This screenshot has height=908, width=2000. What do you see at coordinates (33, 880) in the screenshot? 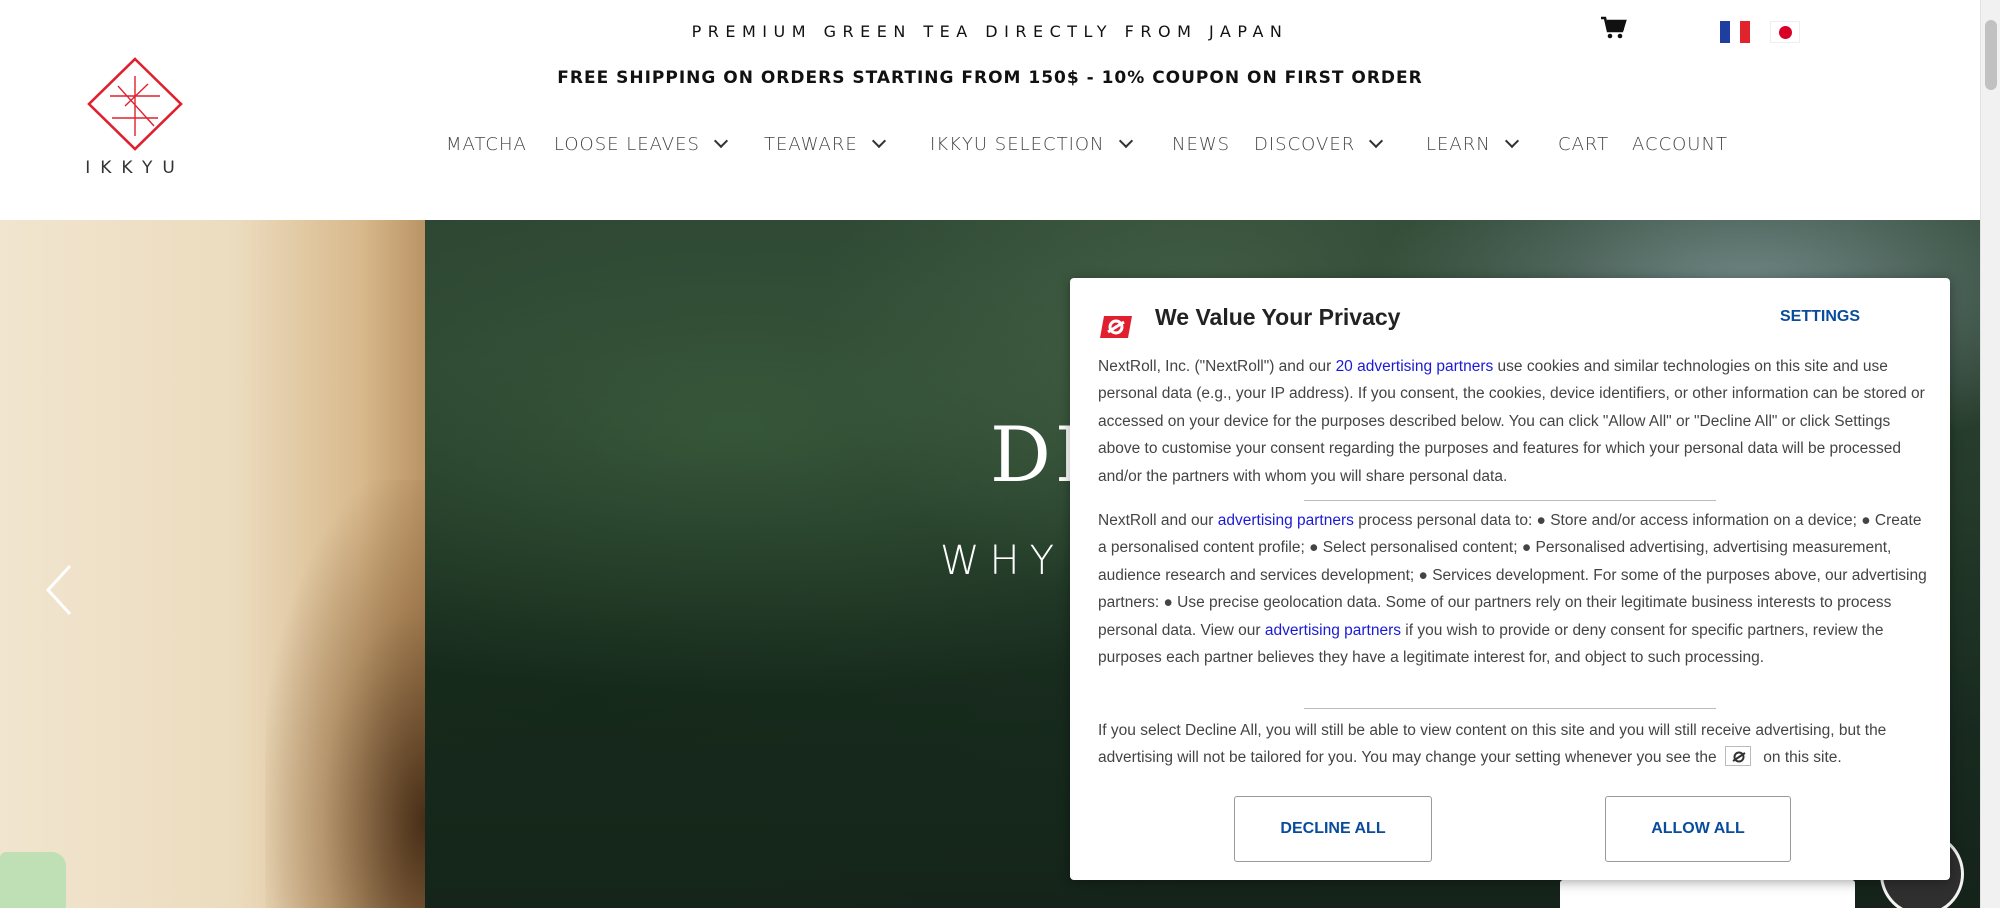
I see `tea-cup` at bounding box center [33, 880].